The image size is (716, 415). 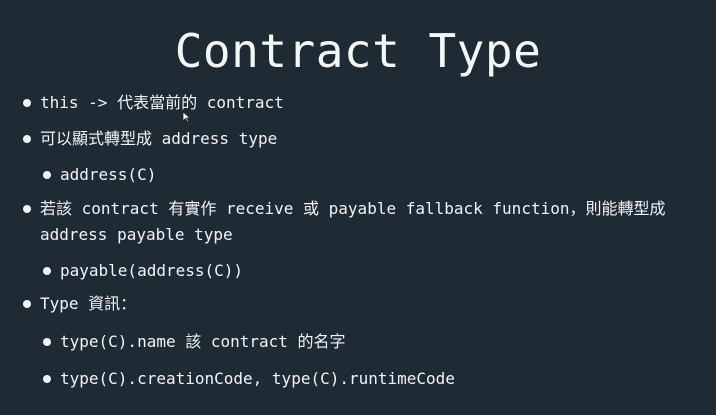 What do you see at coordinates (159, 138) in the screenshot?
I see `list-item-label: 可以顯式轉型成 address type` at bounding box center [159, 138].